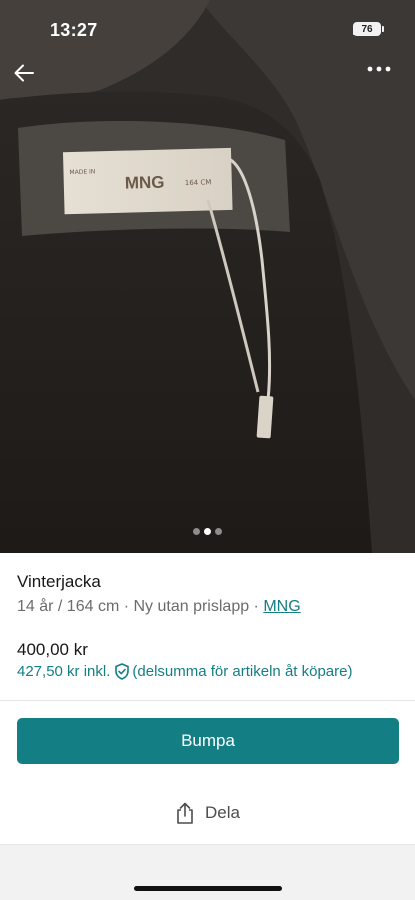 Image resolution: width=415 pixels, height=900 pixels. I want to click on status-time: 13:27, so click(74, 30).